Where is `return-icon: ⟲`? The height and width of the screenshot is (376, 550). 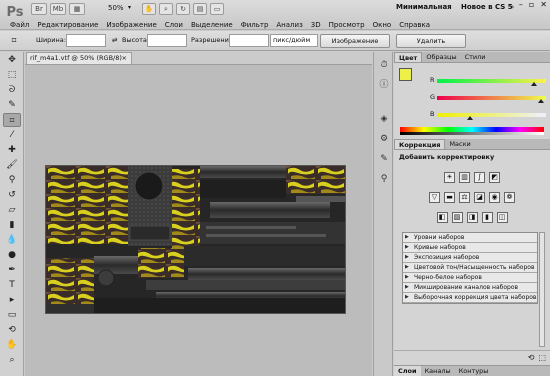
return-icon: ⟲ is located at coordinates (531, 357).